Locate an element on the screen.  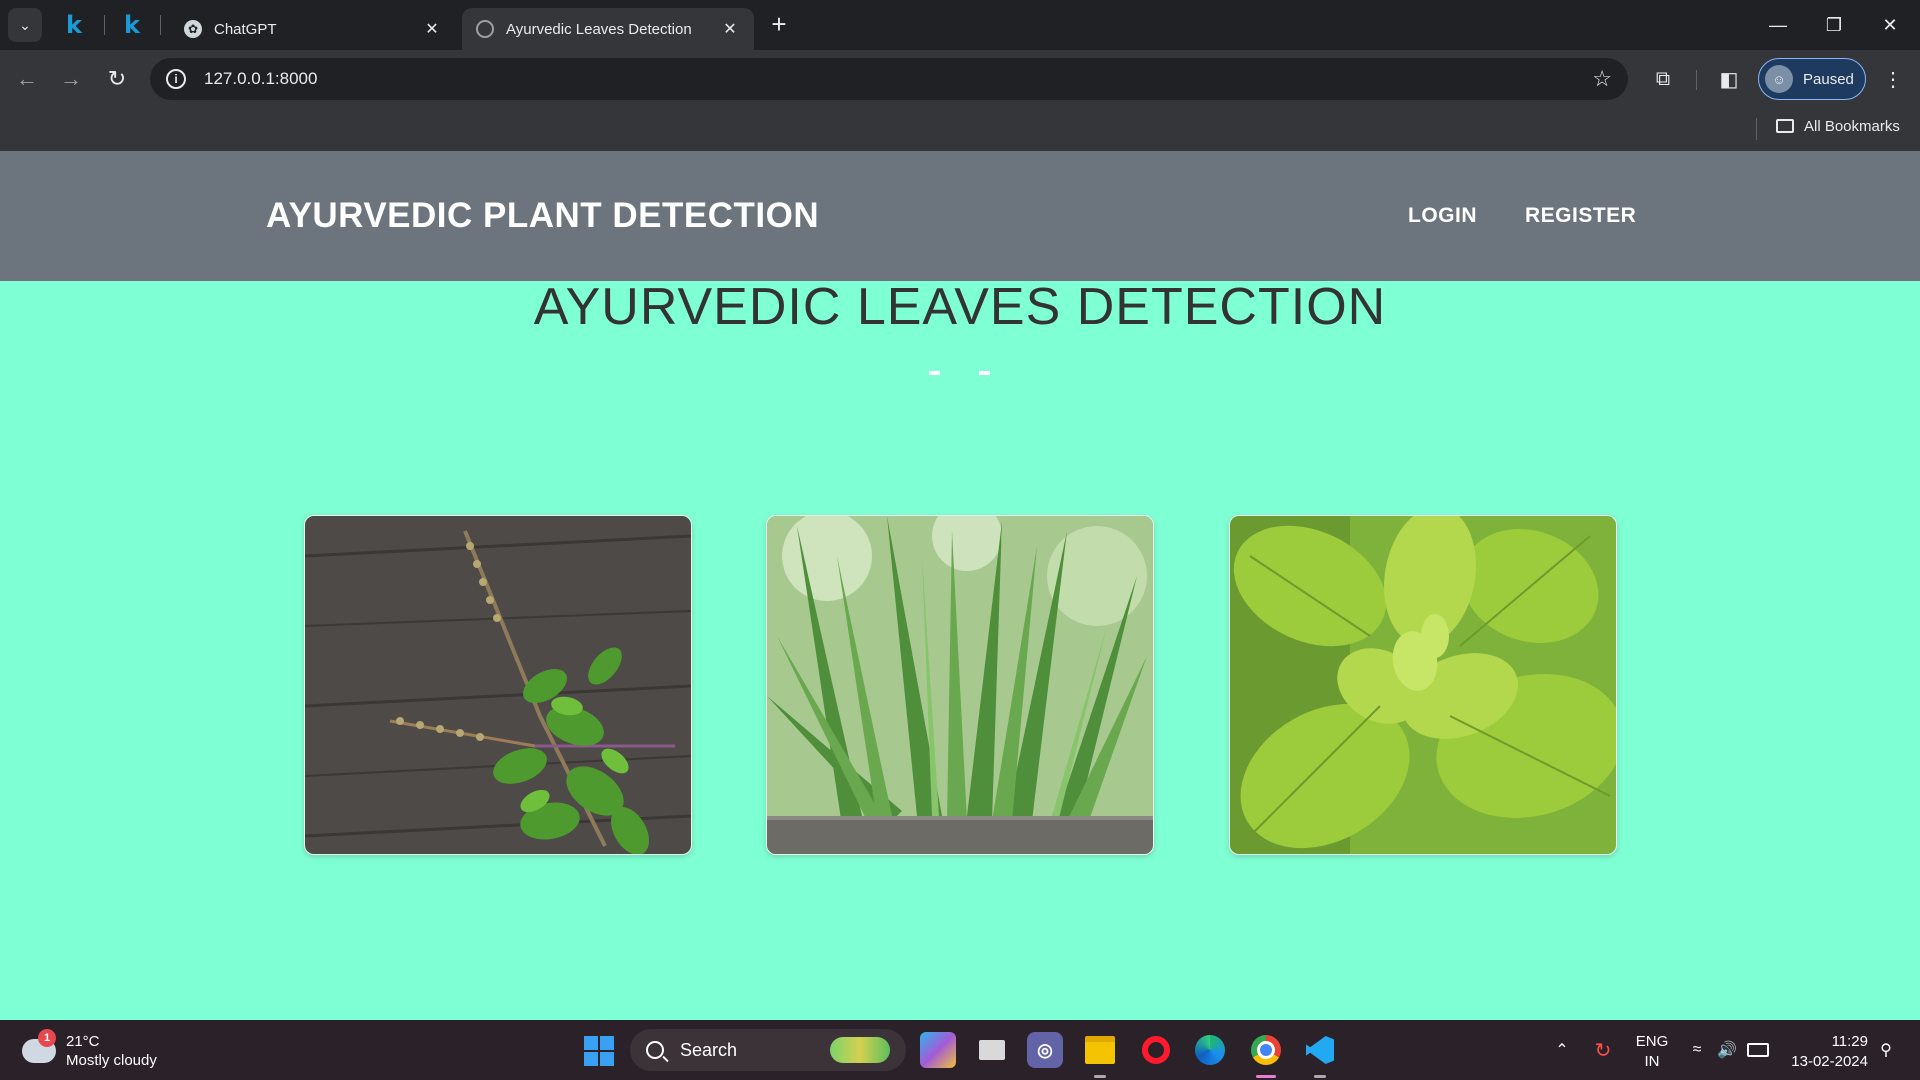
profile-button: ☺ Paused is located at coordinates (1812, 79).